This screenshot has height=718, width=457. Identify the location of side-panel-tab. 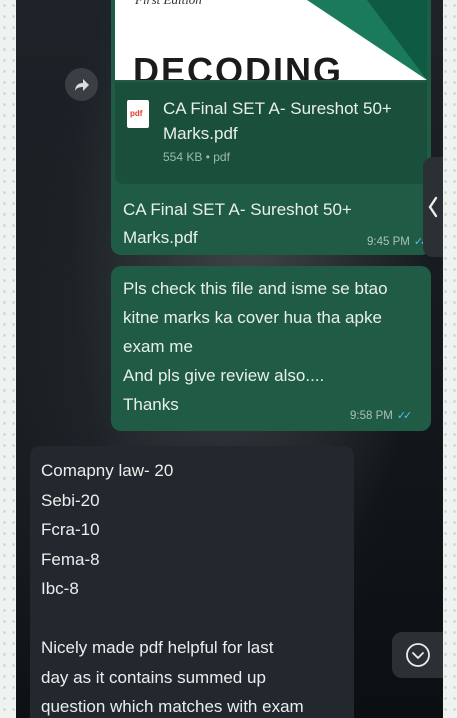
(433, 207).